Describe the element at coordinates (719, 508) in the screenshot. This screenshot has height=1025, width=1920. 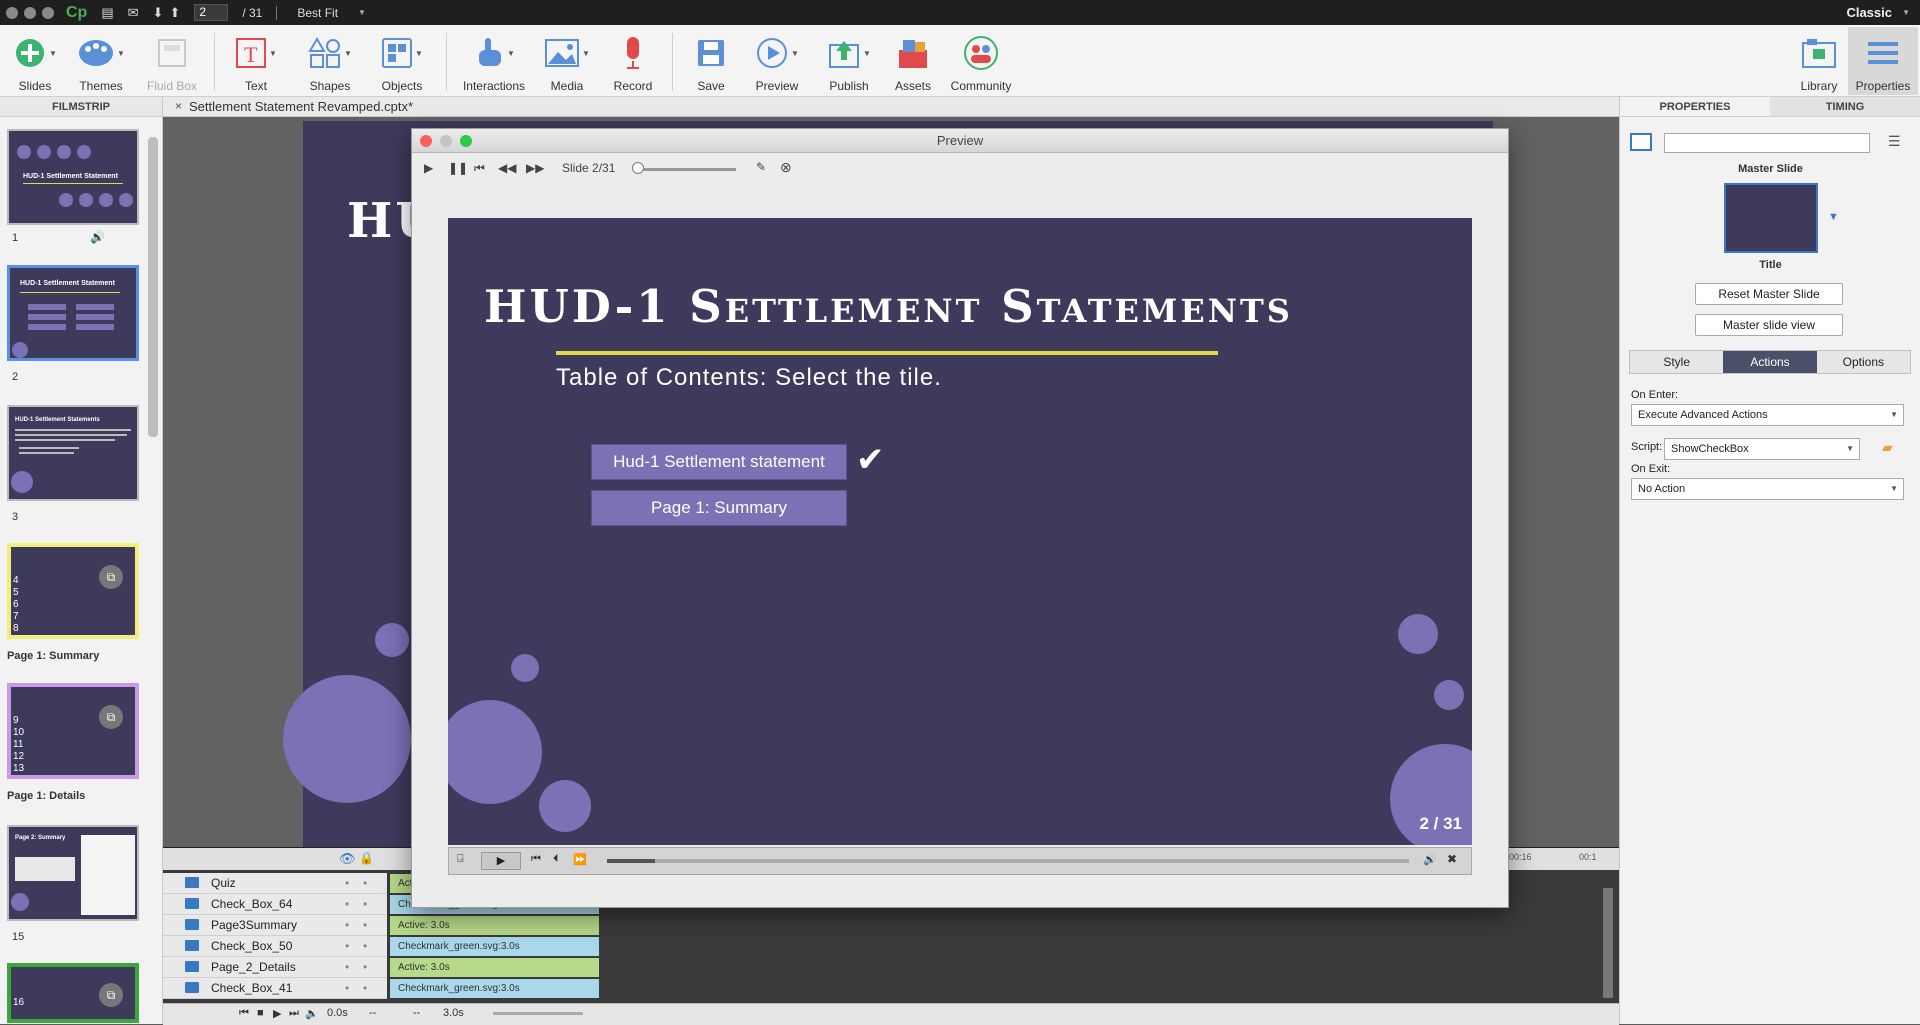
I see `toc-button-page1-summary: Page 1: Summary` at that location.